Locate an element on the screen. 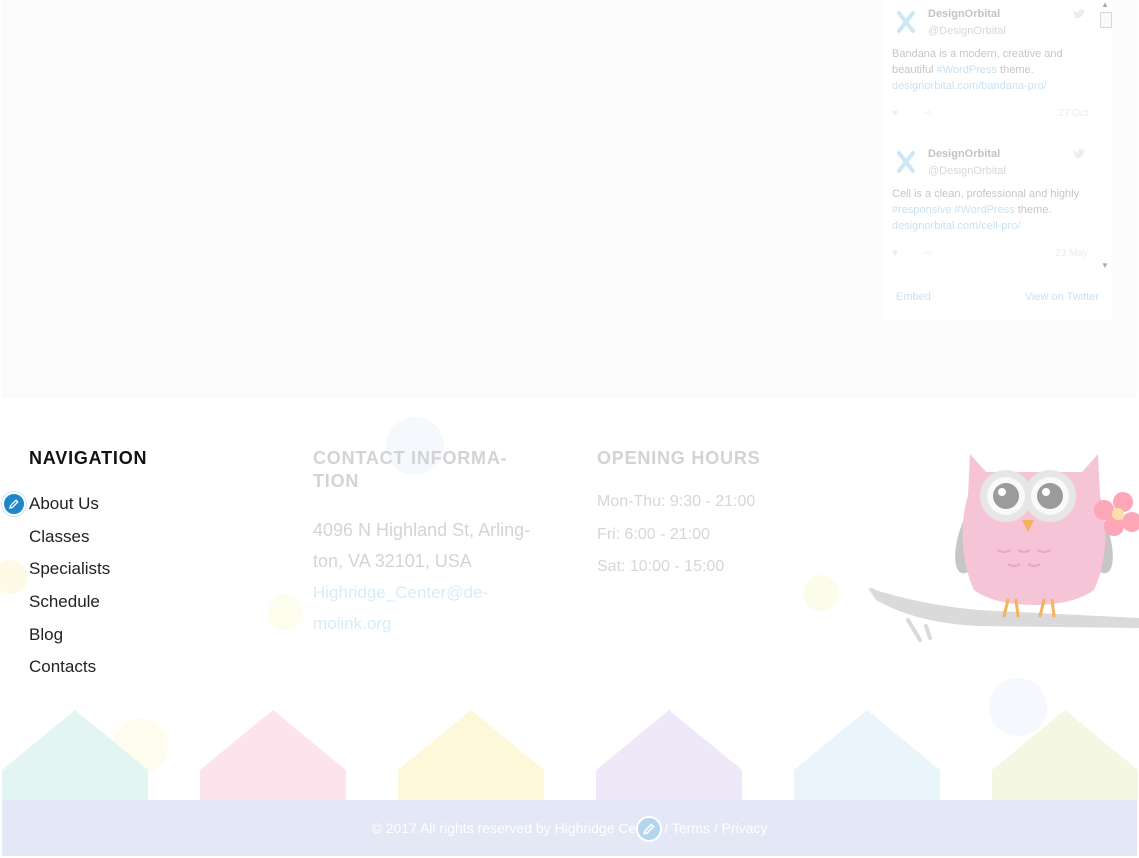 This screenshot has height=858, width=1139. tweet-time: 23 May is located at coordinates (1071, 253).